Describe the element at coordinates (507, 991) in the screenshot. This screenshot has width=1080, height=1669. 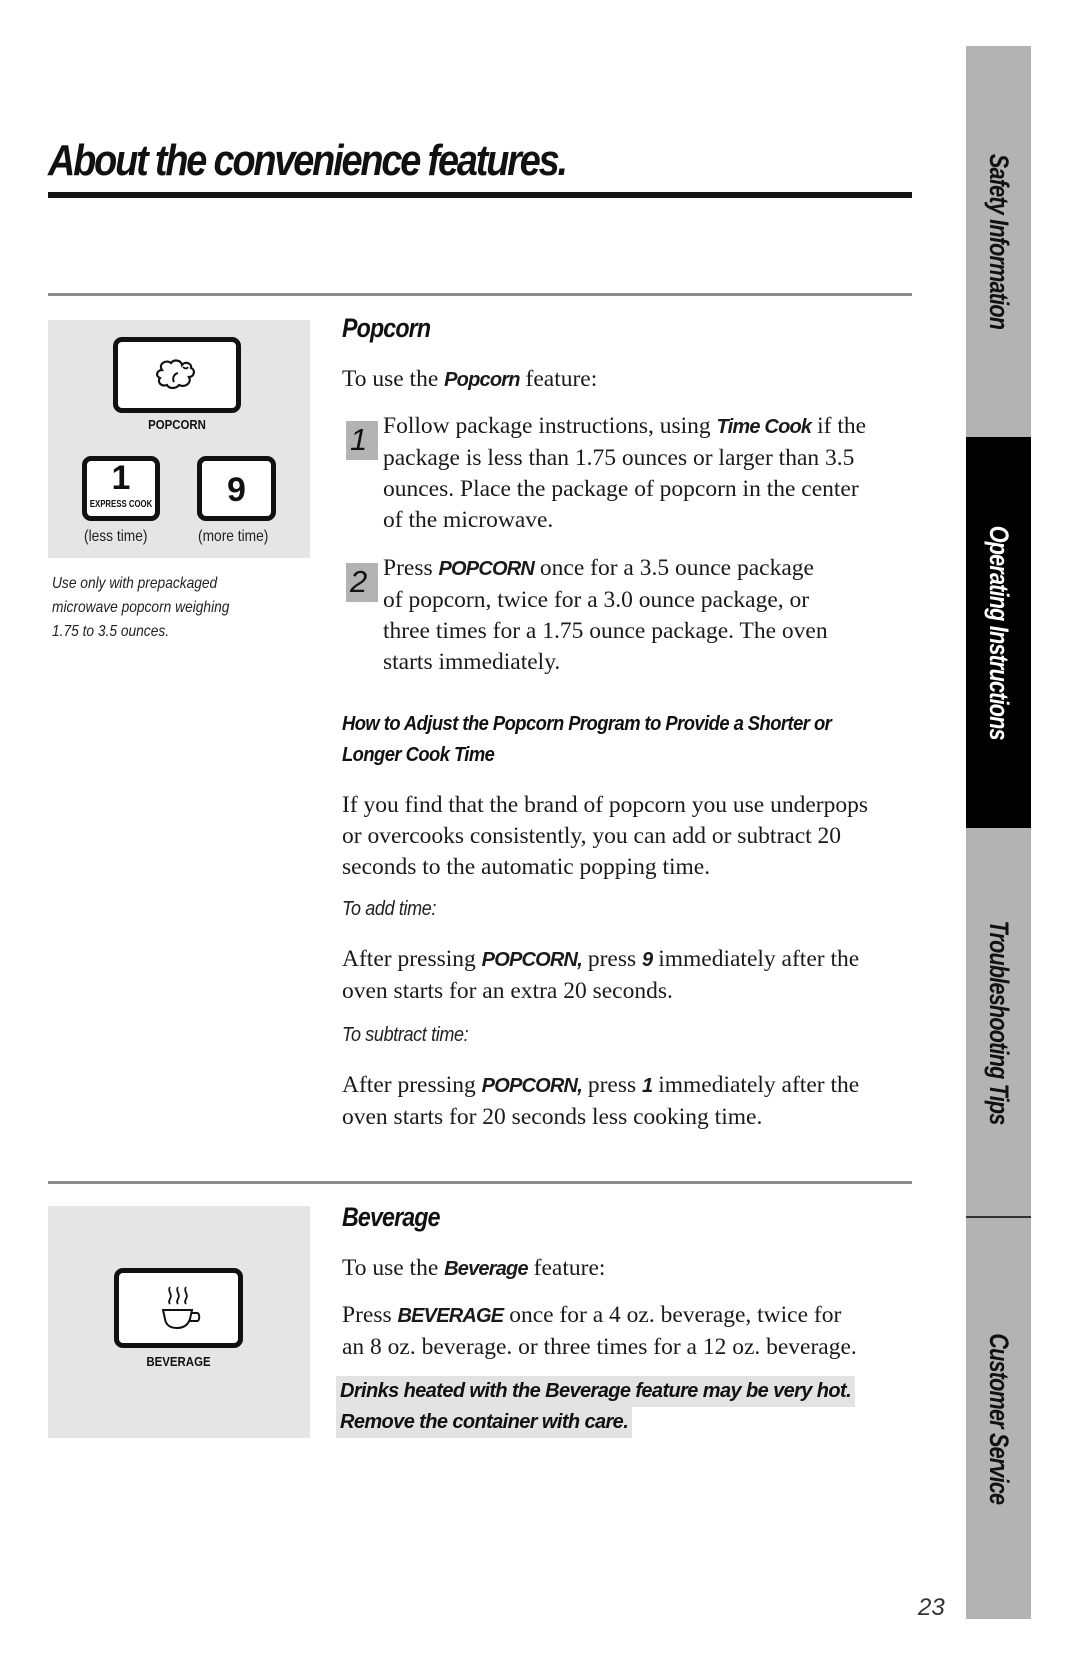
I see `text-line: oven starts for an extra 20 seconds.` at that location.